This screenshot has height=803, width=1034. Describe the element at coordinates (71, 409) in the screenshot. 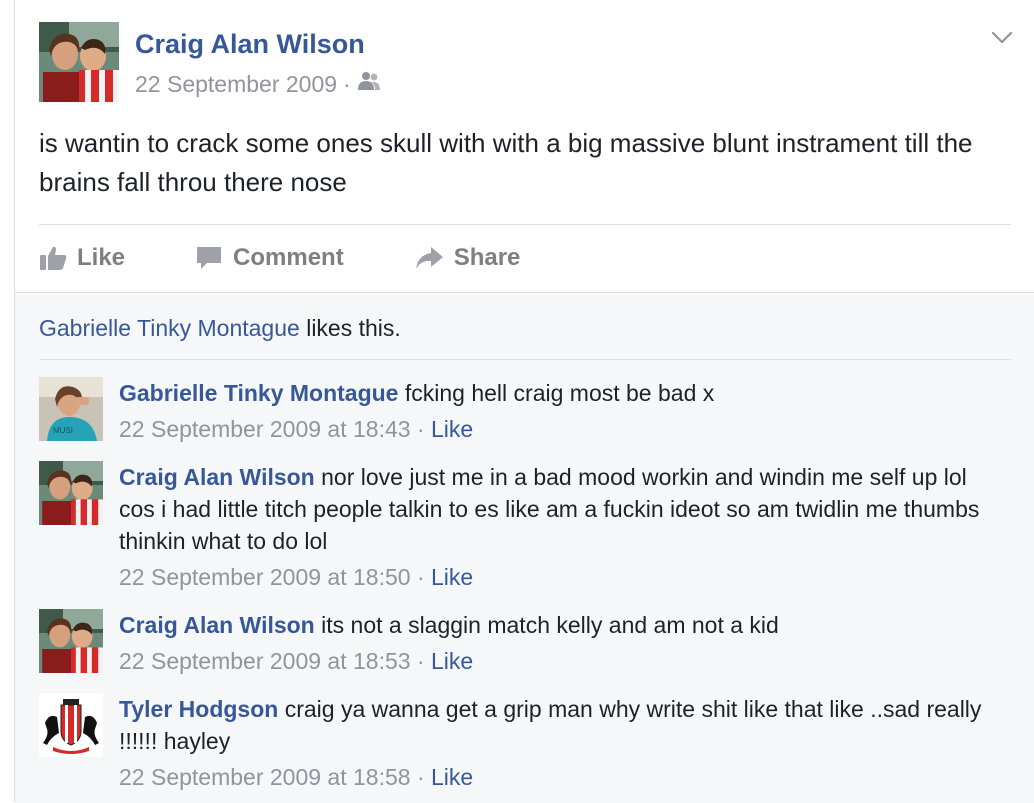

I see `commenter-avatar: MUSI` at that location.